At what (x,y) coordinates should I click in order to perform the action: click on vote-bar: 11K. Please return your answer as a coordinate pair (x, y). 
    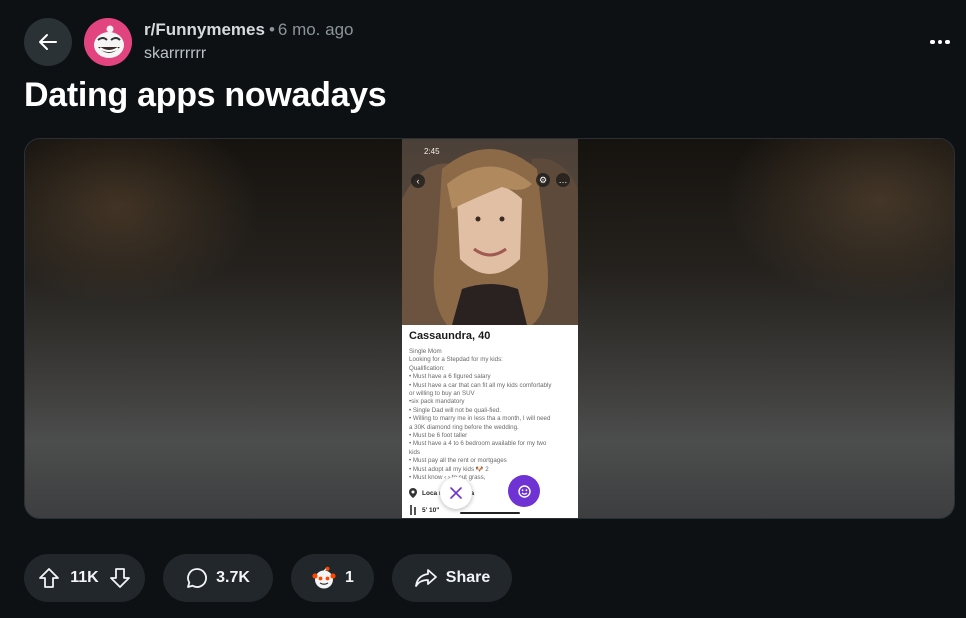
    Looking at the image, I should click on (84, 578).